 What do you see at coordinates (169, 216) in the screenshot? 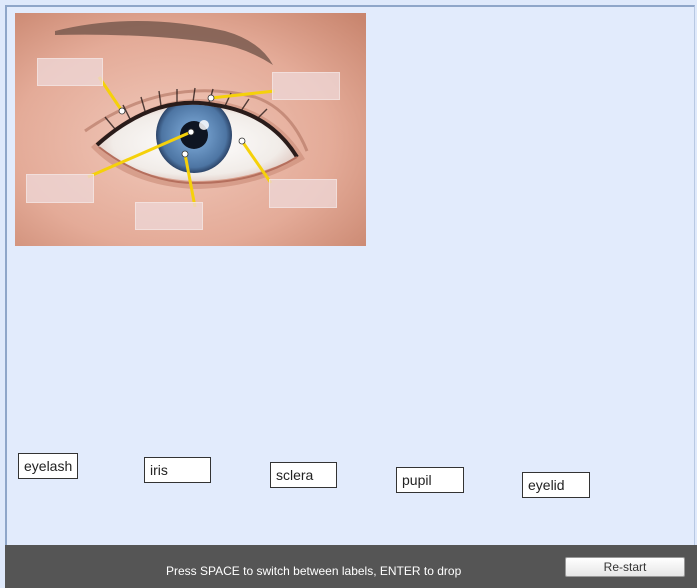
I see `drop-target-iris` at bounding box center [169, 216].